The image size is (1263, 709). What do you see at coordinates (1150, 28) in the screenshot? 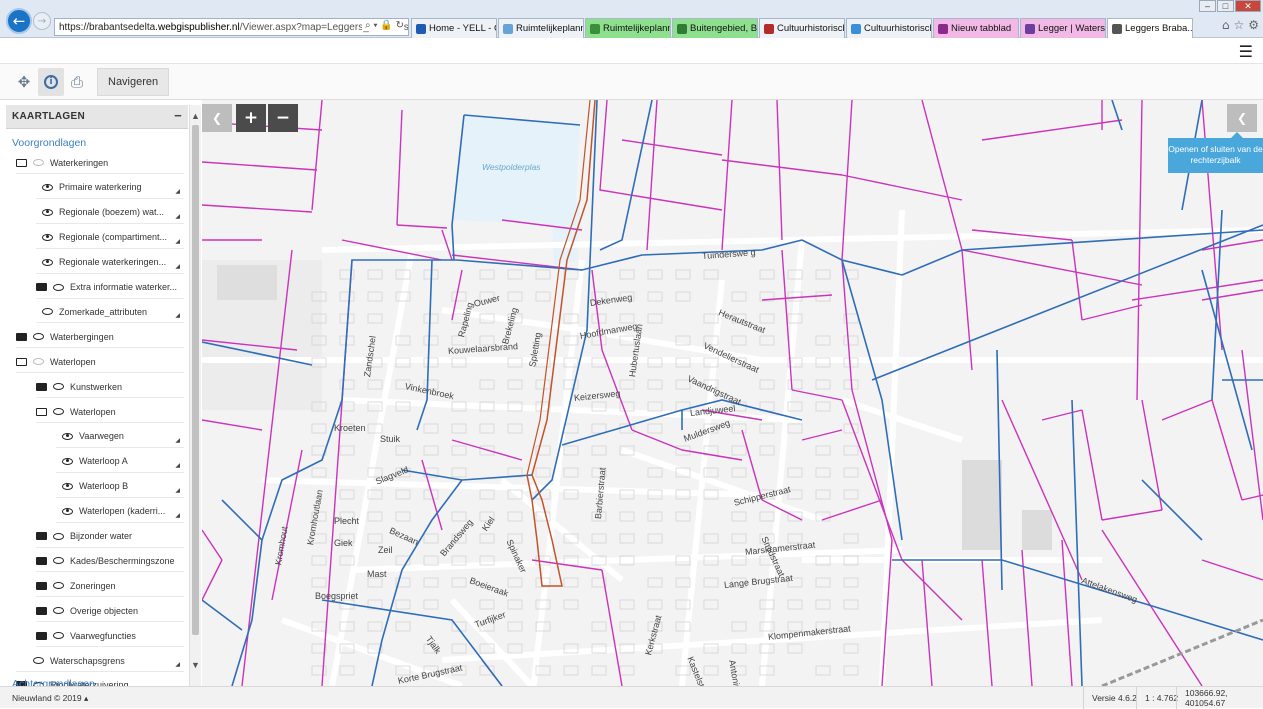
I see `browser-tab: Leggers Braba...✕` at bounding box center [1150, 28].